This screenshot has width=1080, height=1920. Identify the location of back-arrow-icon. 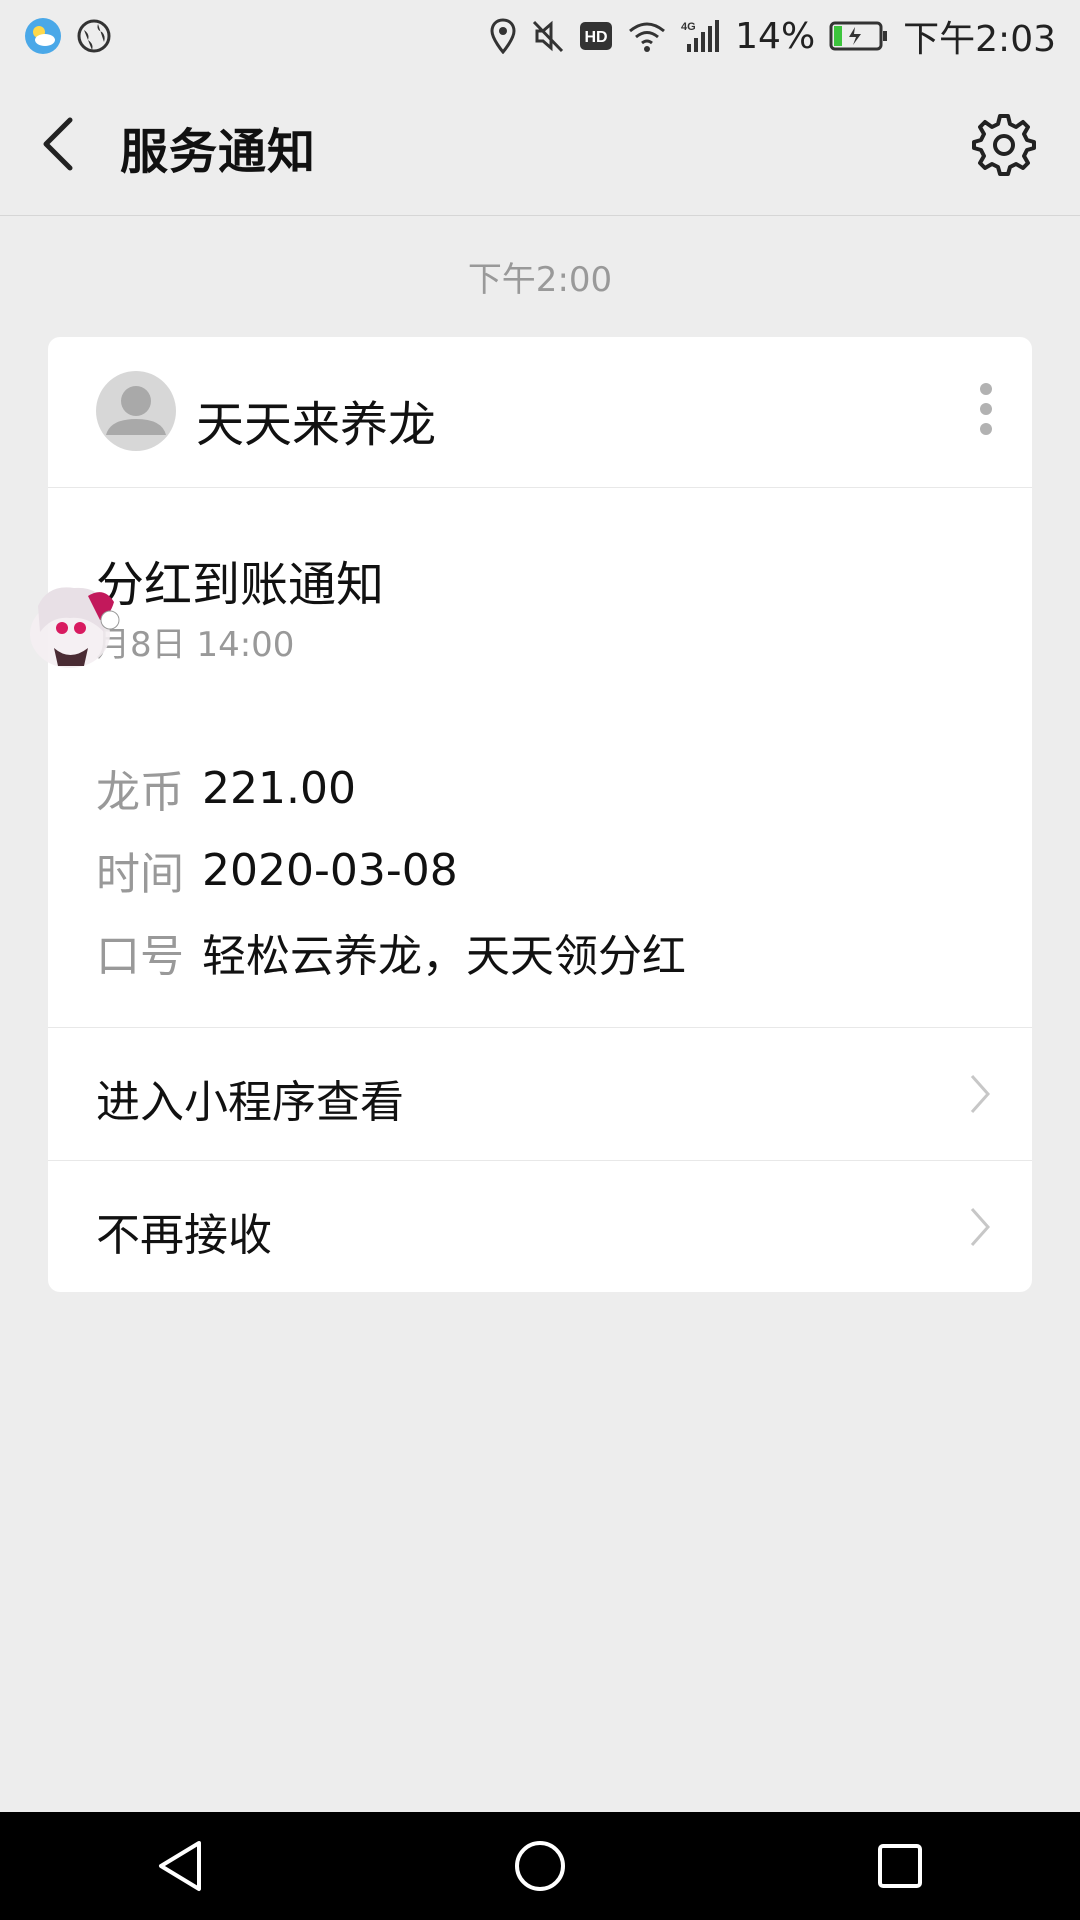
(58, 144).